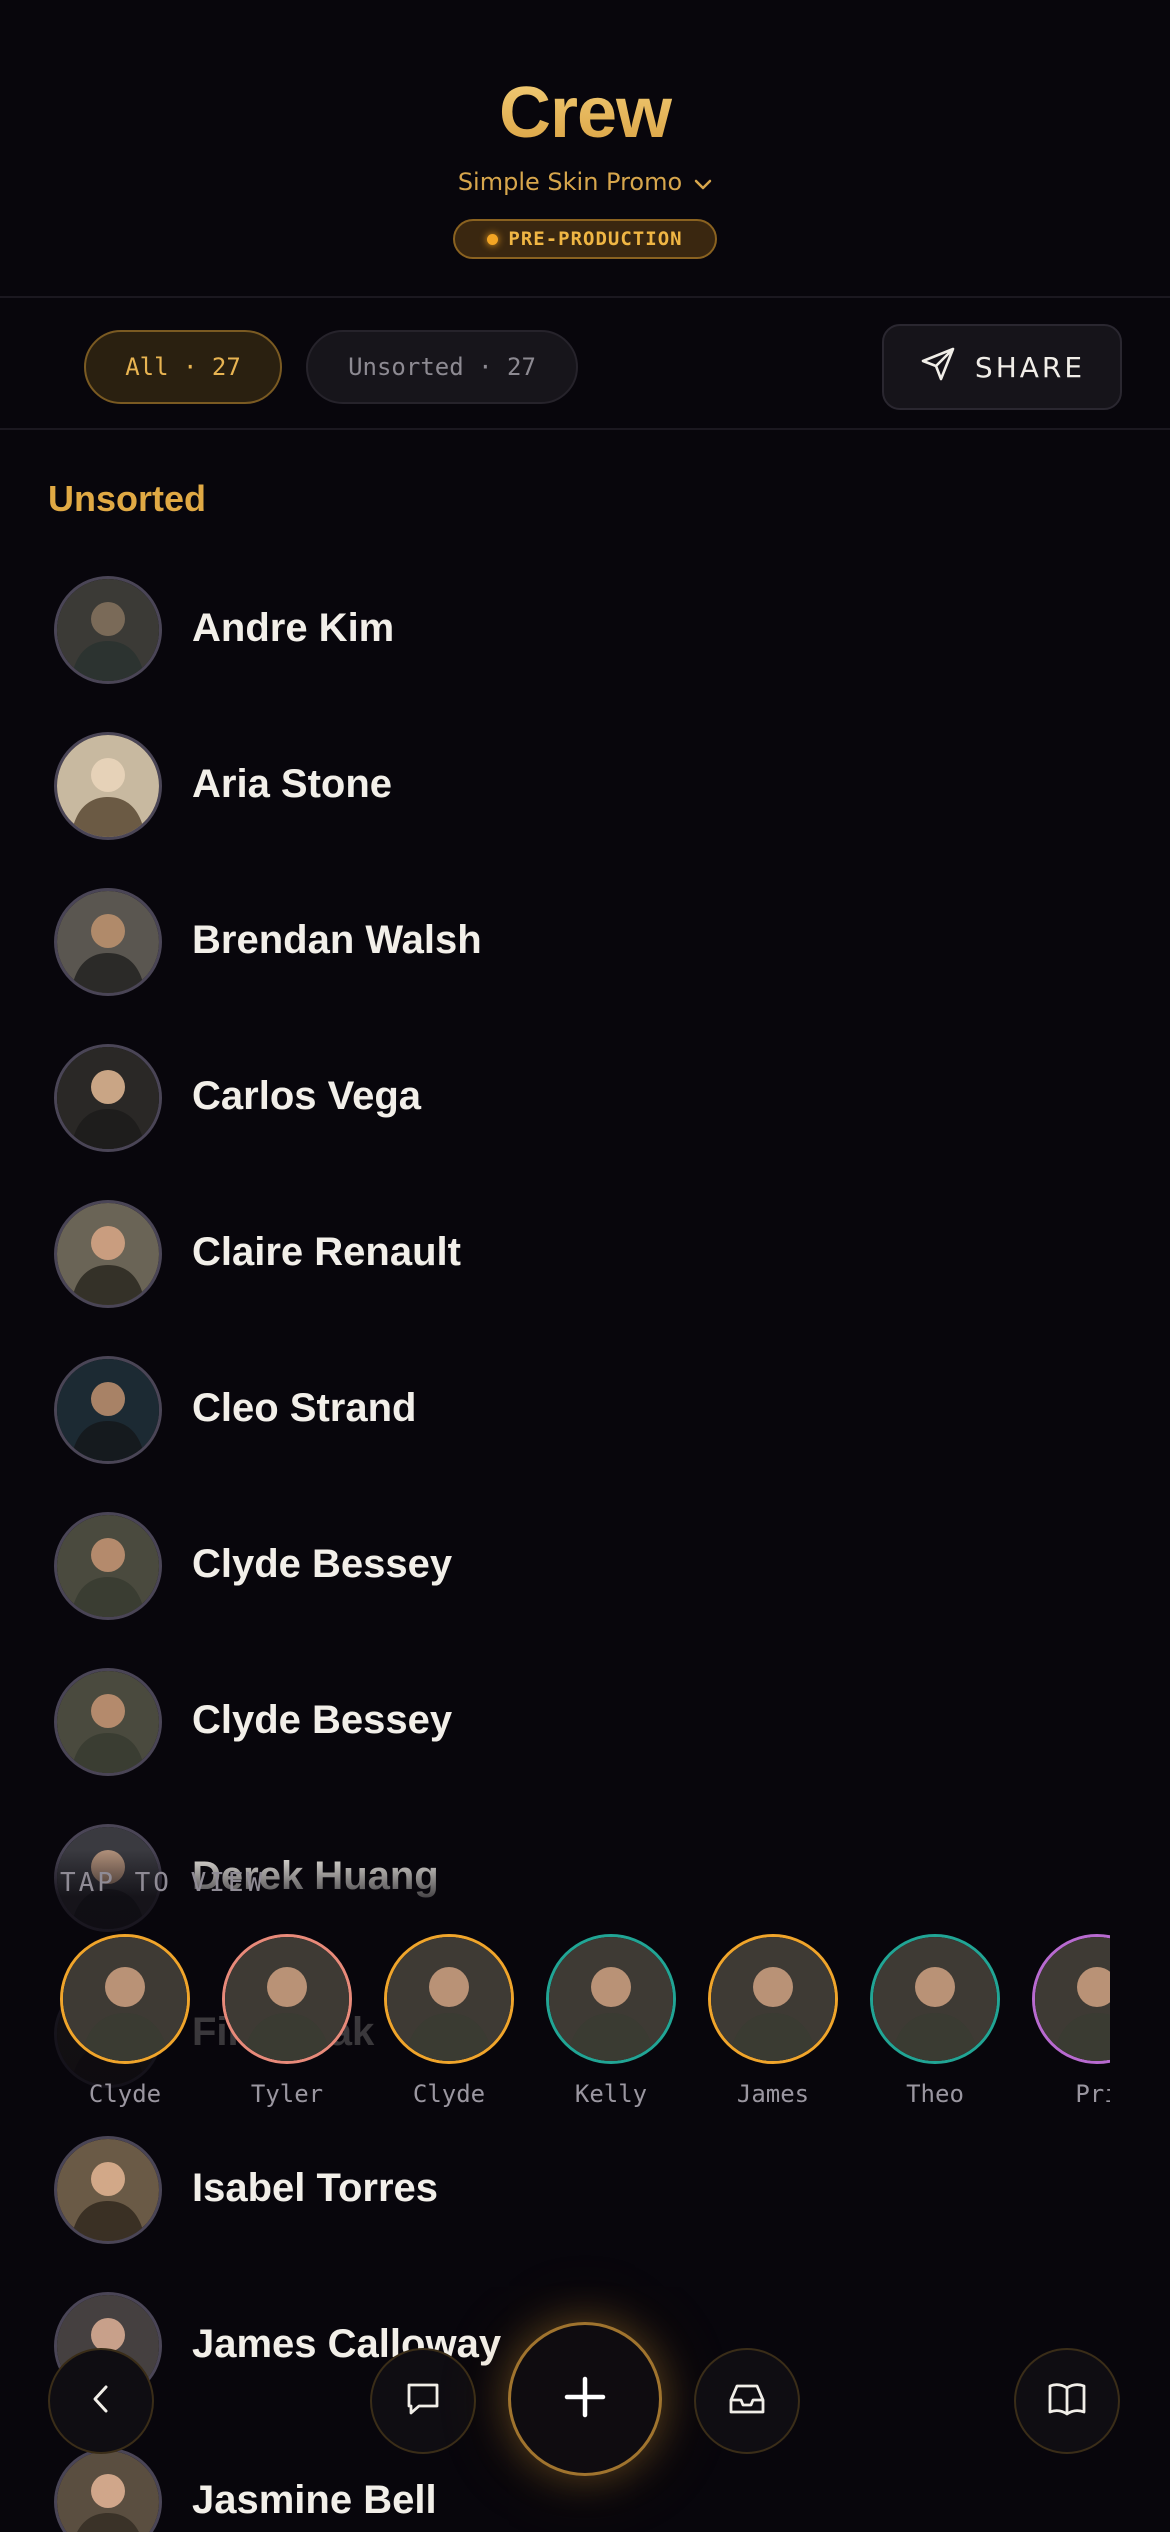  I want to click on crew-row: Carlos Vega, so click(585, 1100).